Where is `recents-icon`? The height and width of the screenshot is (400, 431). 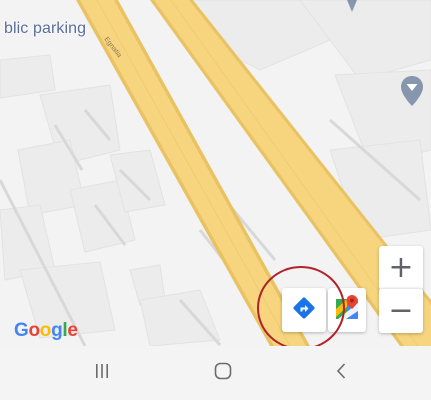
recents-icon is located at coordinates (102, 373).